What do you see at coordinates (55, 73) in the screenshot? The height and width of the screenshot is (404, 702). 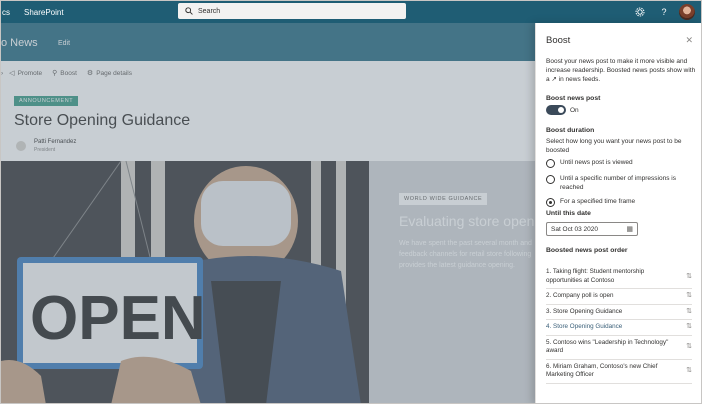 I see `boost-icon: ⚲` at bounding box center [55, 73].